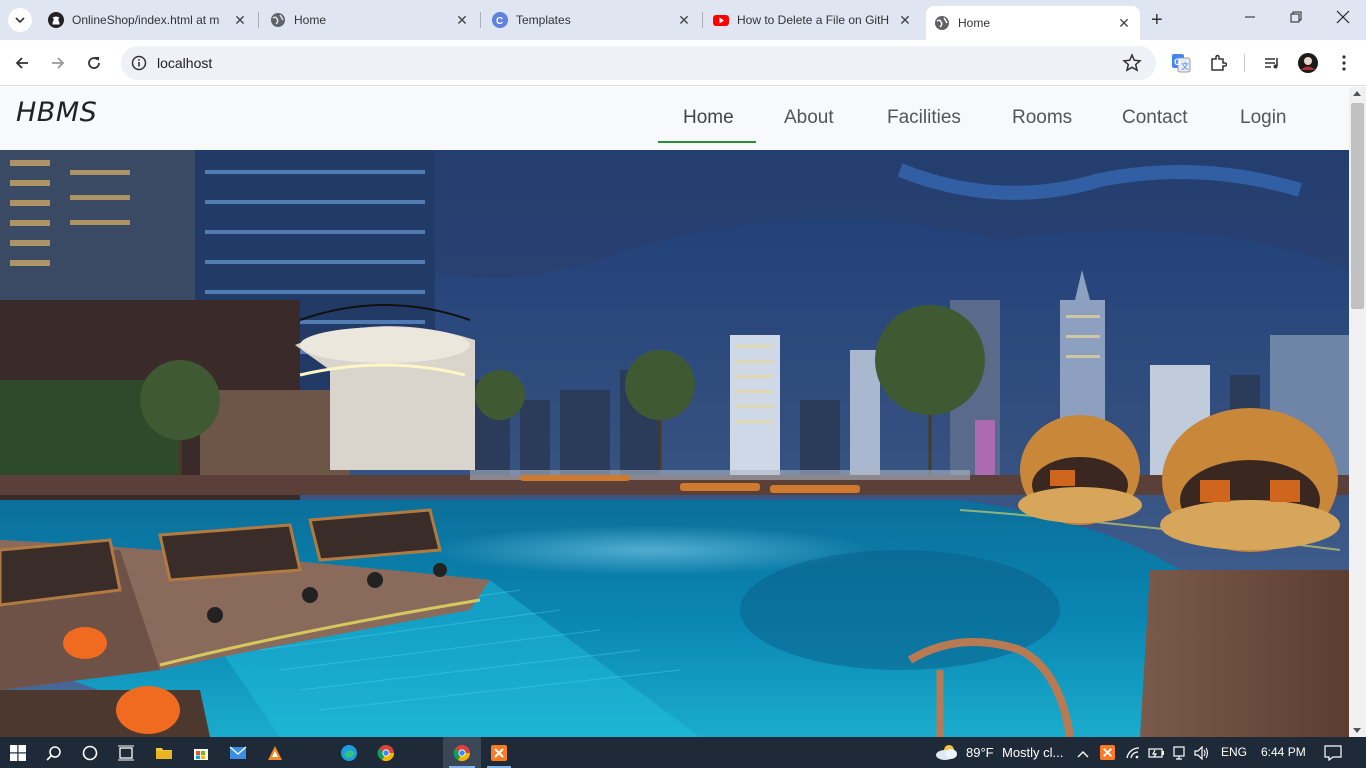  I want to click on restore-window-button, so click(1296, 18).